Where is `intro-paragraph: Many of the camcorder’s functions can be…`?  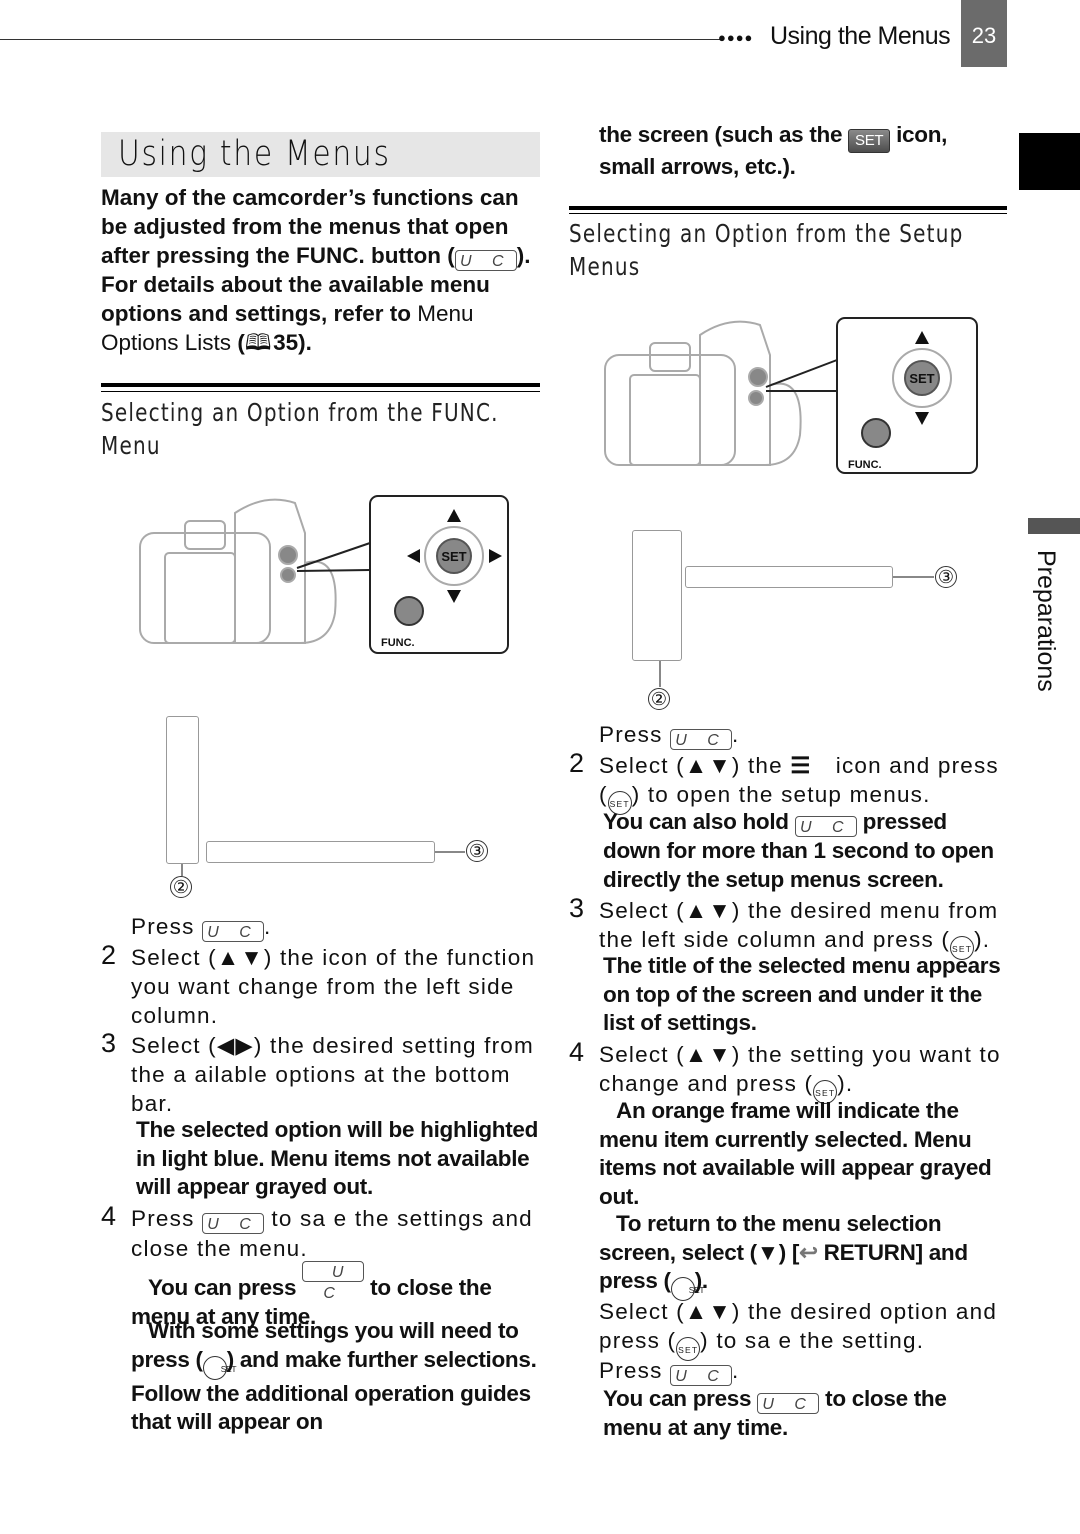 intro-paragraph: Many of the camcorder’s functions can be… is located at coordinates (316, 228).